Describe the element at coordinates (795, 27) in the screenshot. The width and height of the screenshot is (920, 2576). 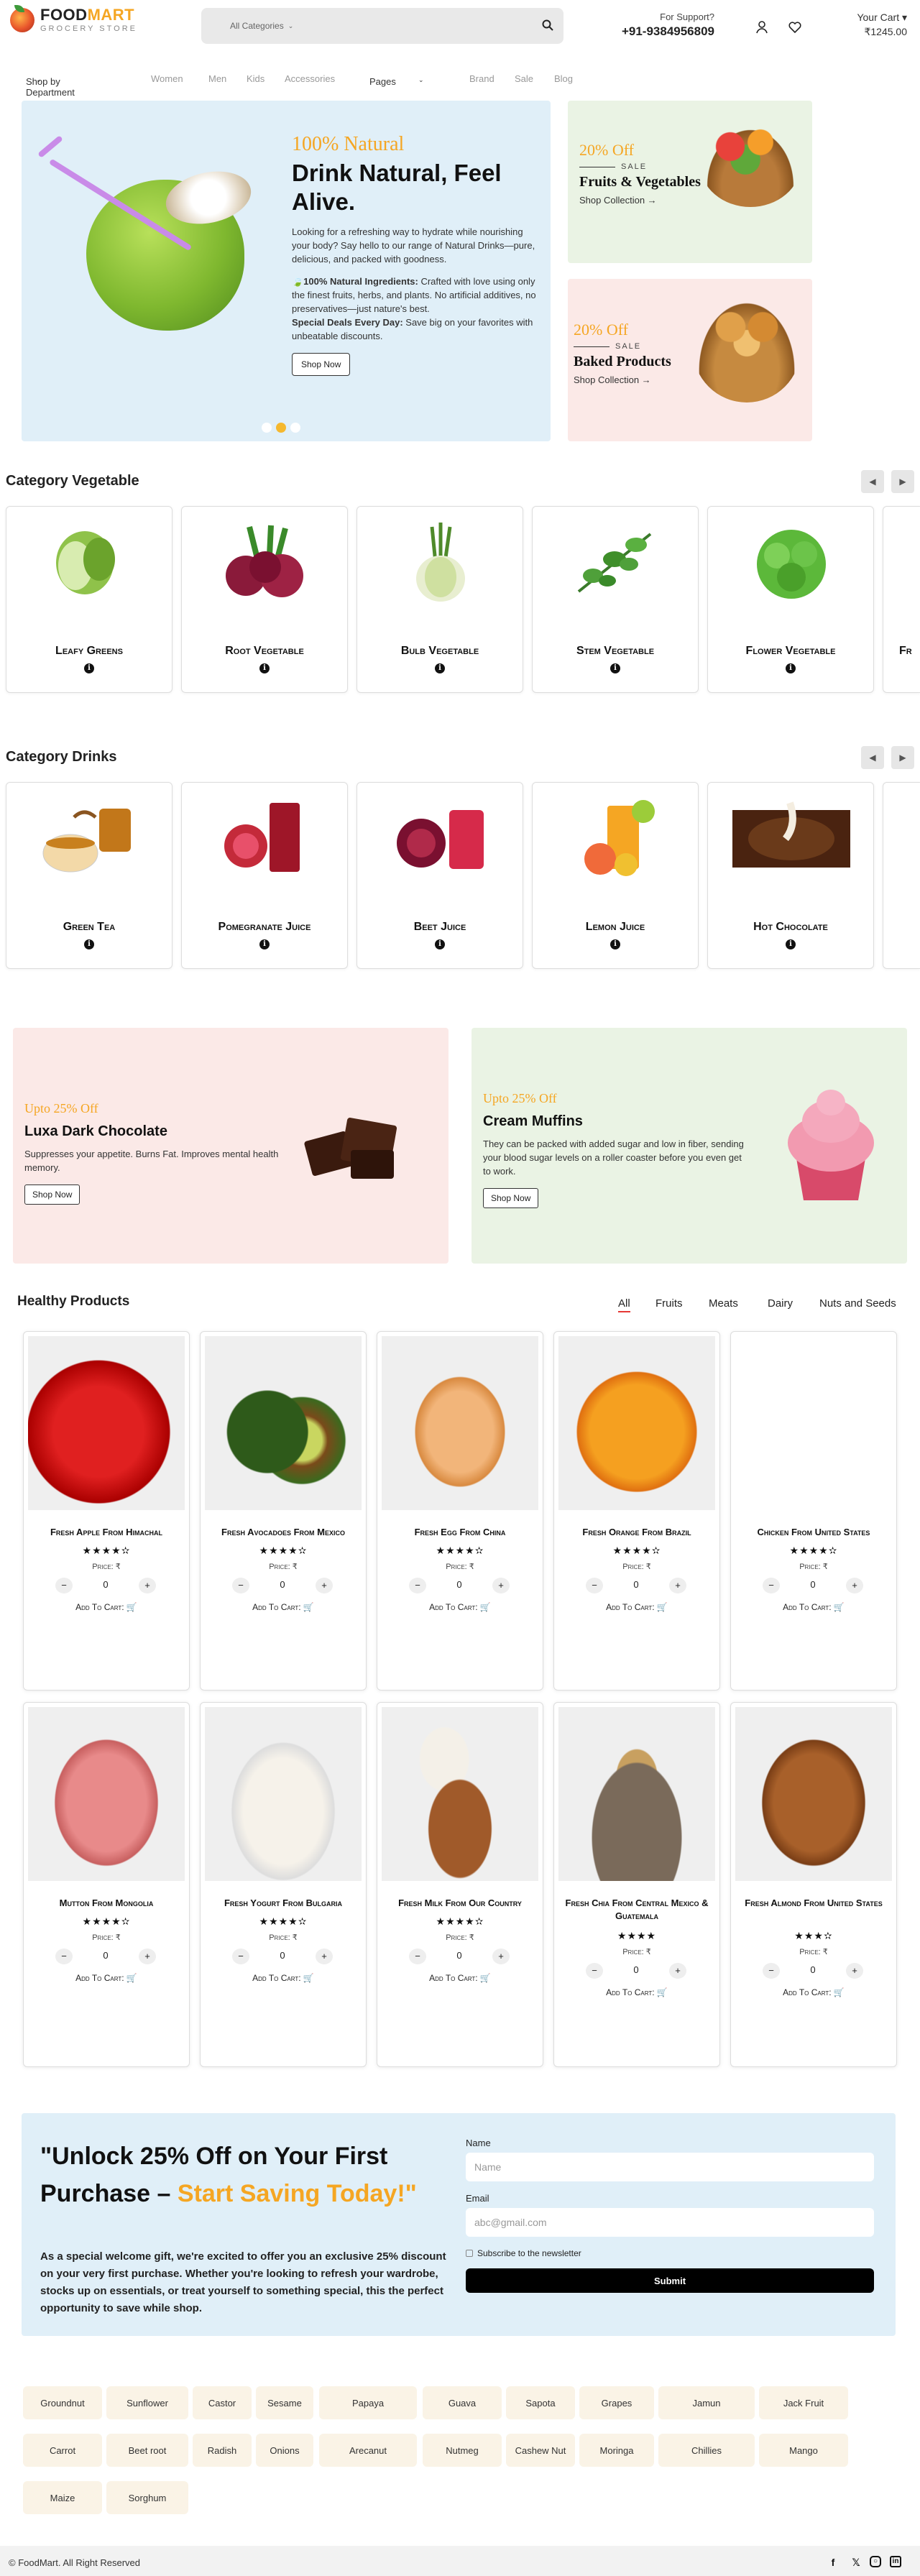
I see `heart-icon` at that location.